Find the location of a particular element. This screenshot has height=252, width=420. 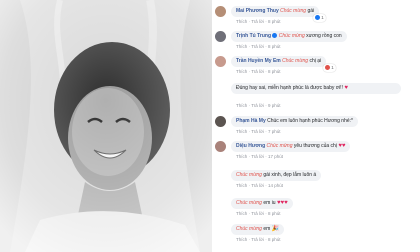

comment-bubble: Chúc mừng gái xinh, đẹp lắm luôn á is located at coordinates (276, 175).